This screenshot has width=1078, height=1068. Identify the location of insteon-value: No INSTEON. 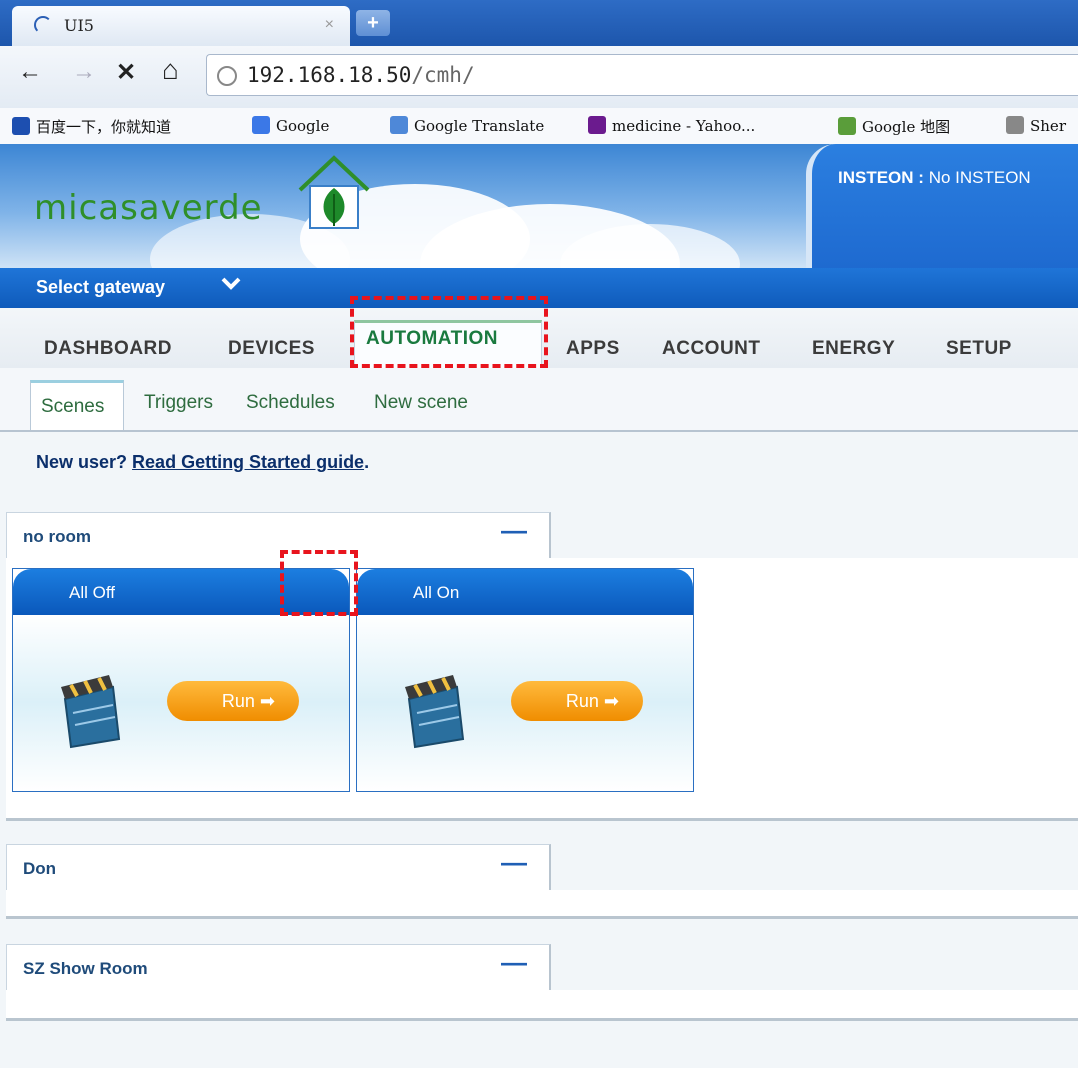
(979, 177).